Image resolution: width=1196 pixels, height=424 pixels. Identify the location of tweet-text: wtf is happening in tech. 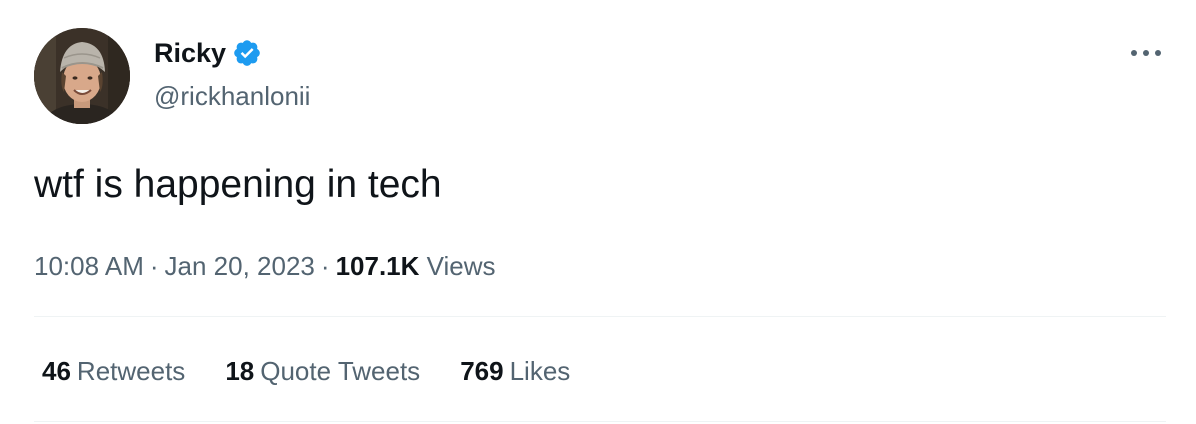
(238, 184).